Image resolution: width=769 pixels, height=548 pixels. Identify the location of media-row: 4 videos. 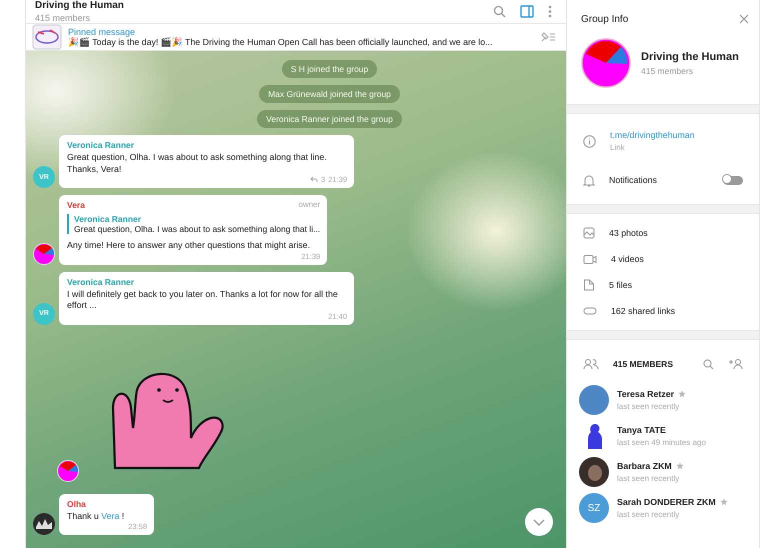
(663, 259).